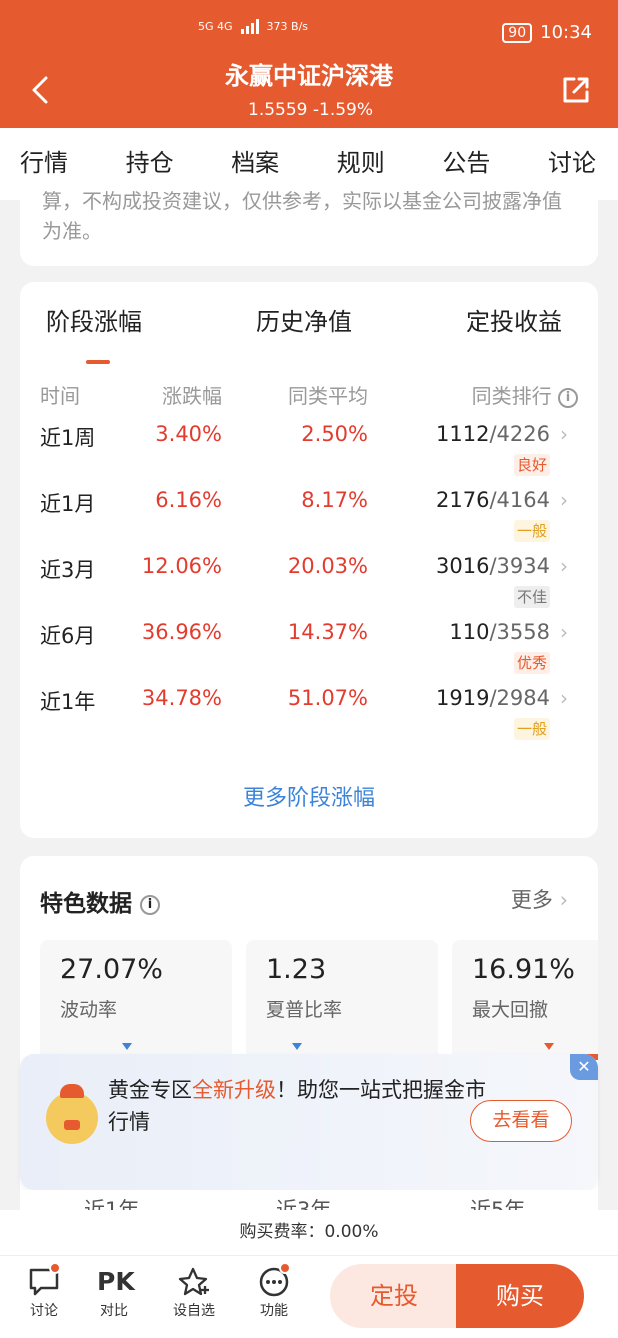  What do you see at coordinates (304, 319) in the screenshot?
I see `subtab-history-nav: 历史净值` at bounding box center [304, 319].